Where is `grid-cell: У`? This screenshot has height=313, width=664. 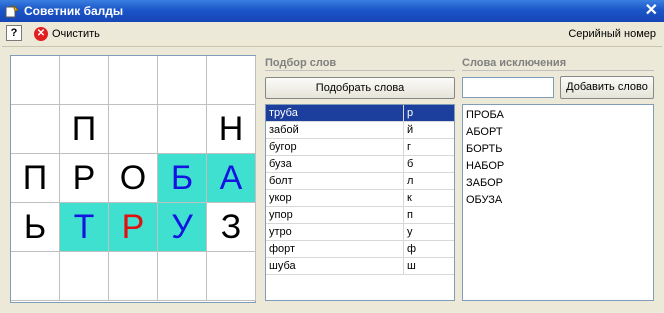 grid-cell: У is located at coordinates (182, 227).